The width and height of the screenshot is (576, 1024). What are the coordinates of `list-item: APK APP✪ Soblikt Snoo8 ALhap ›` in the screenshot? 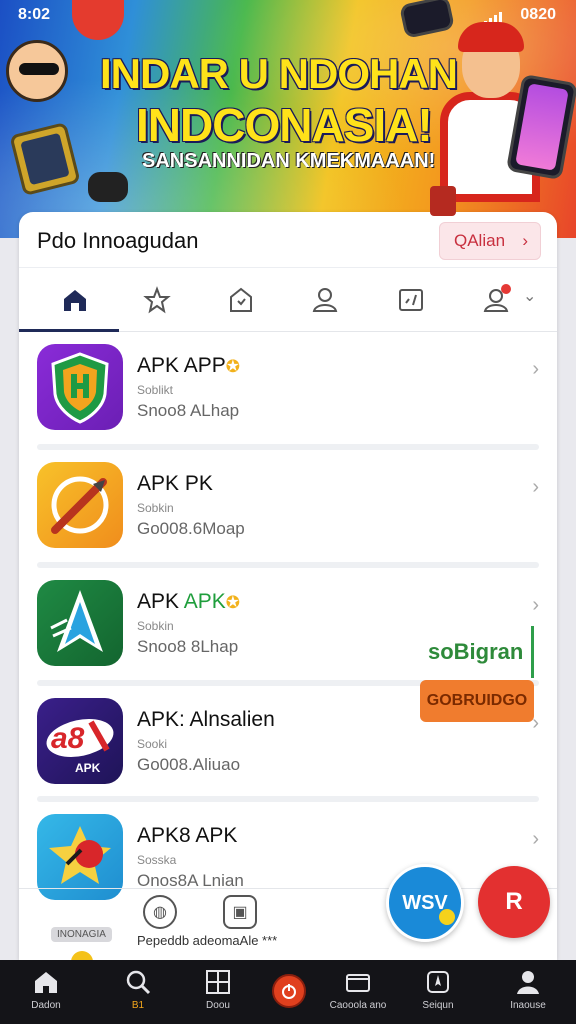 It's located at (288, 397).